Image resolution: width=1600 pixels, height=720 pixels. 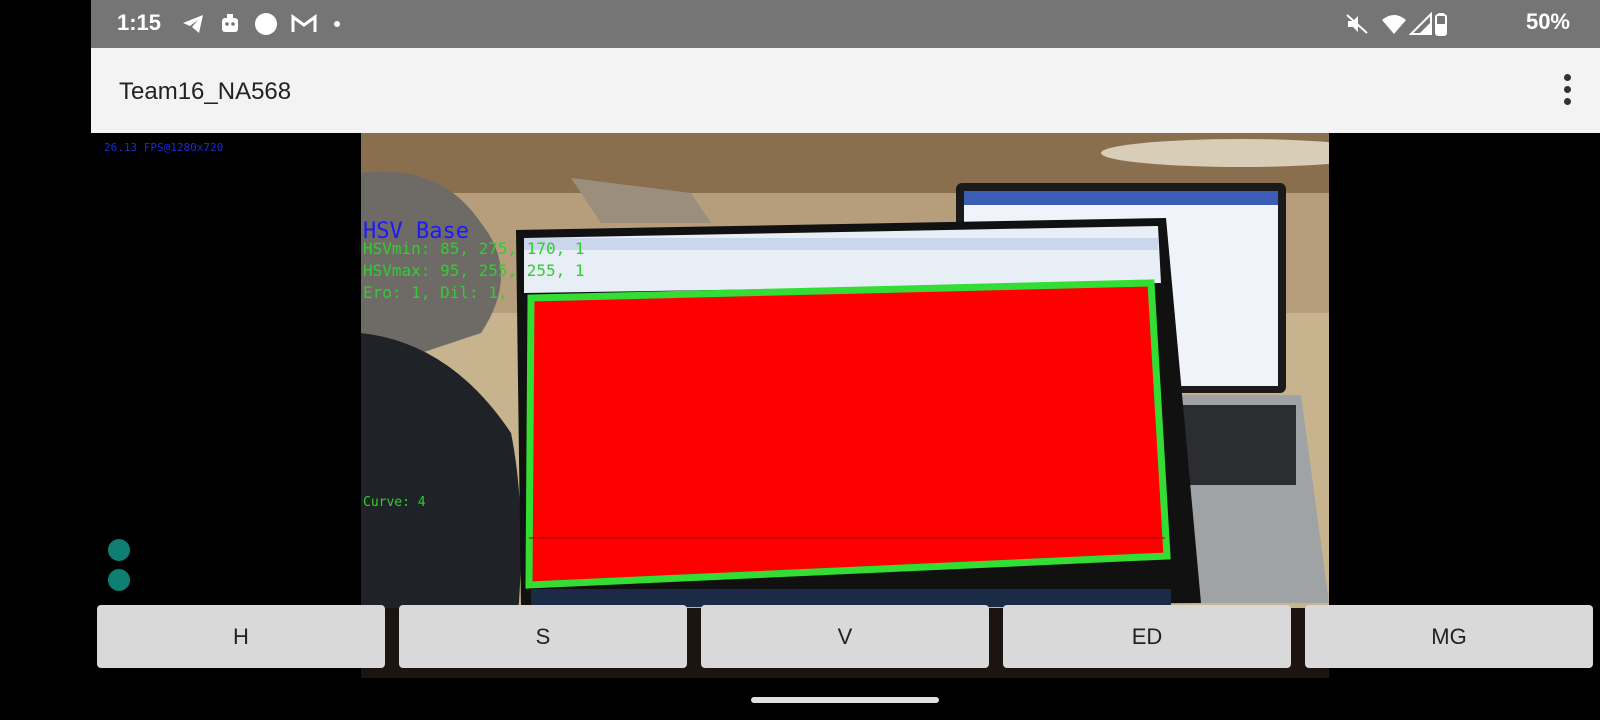 I want to click on s-button: S, so click(x=543, y=636).